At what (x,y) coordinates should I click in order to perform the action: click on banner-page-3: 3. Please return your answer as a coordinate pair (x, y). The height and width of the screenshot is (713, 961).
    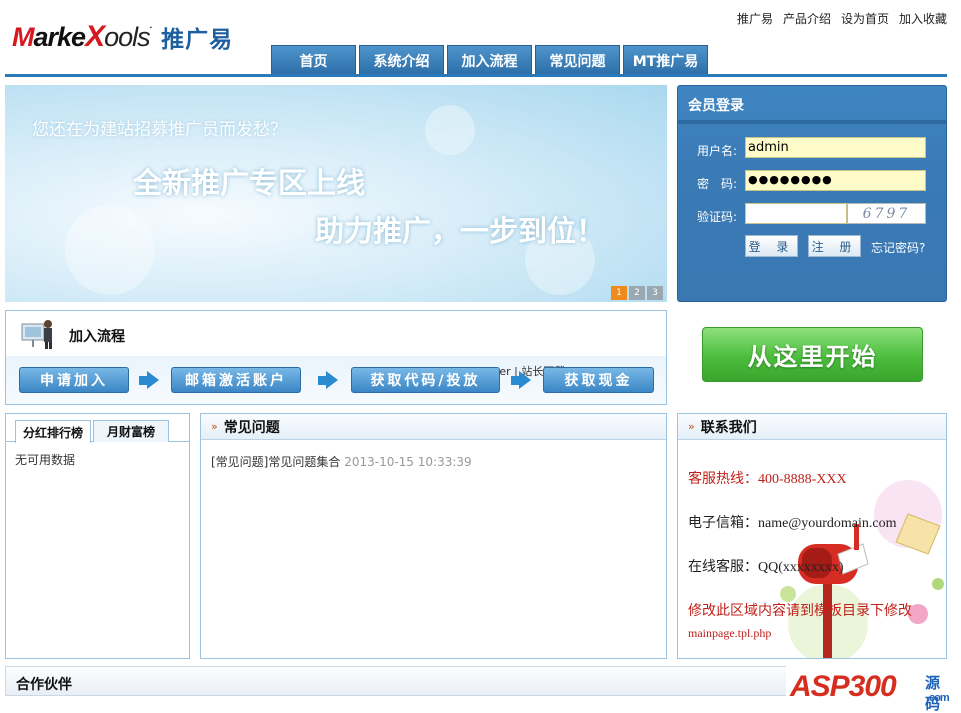
    Looking at the image, I should click on (655, 293).